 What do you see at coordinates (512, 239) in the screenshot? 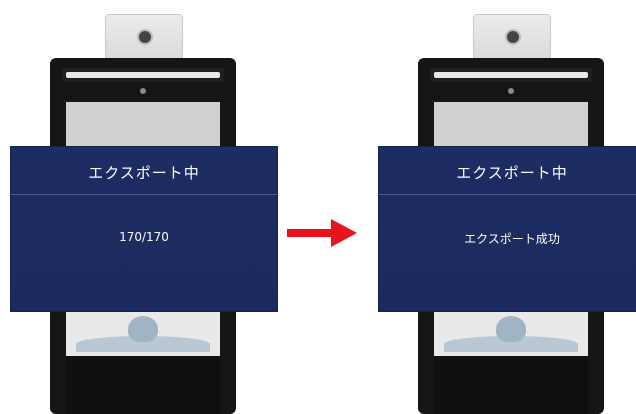
I see `export-success-message: エクスポート成功` at bounding box center [512, 239].